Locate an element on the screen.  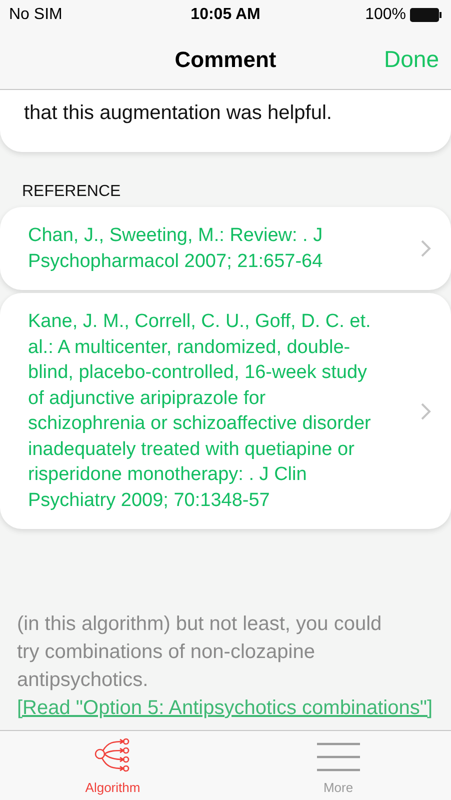
battery-icon is located at coordinates (426, 15).